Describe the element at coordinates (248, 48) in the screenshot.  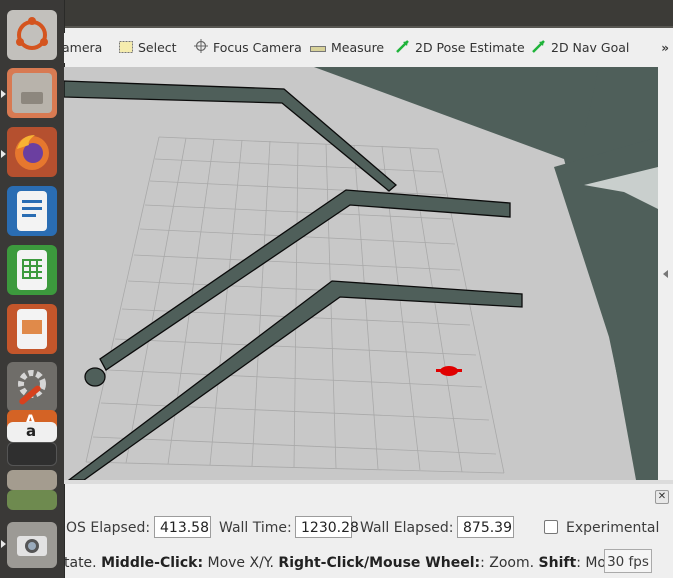
I see `tool-focus-camera: Focus Camera` at that location.